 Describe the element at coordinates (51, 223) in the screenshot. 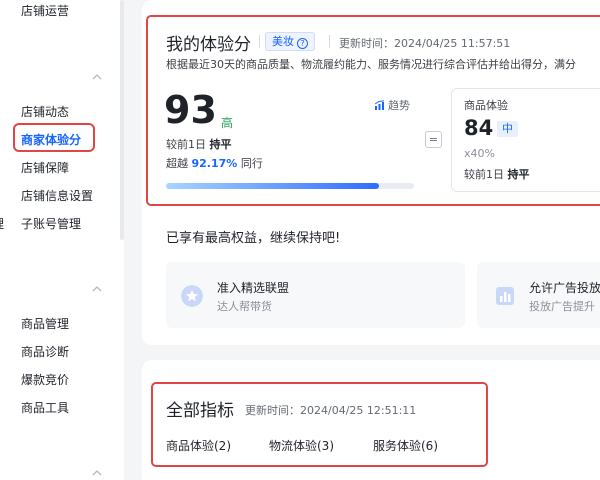

I see `sidebar-item-sub-account-management: 子账号管理` at that location.